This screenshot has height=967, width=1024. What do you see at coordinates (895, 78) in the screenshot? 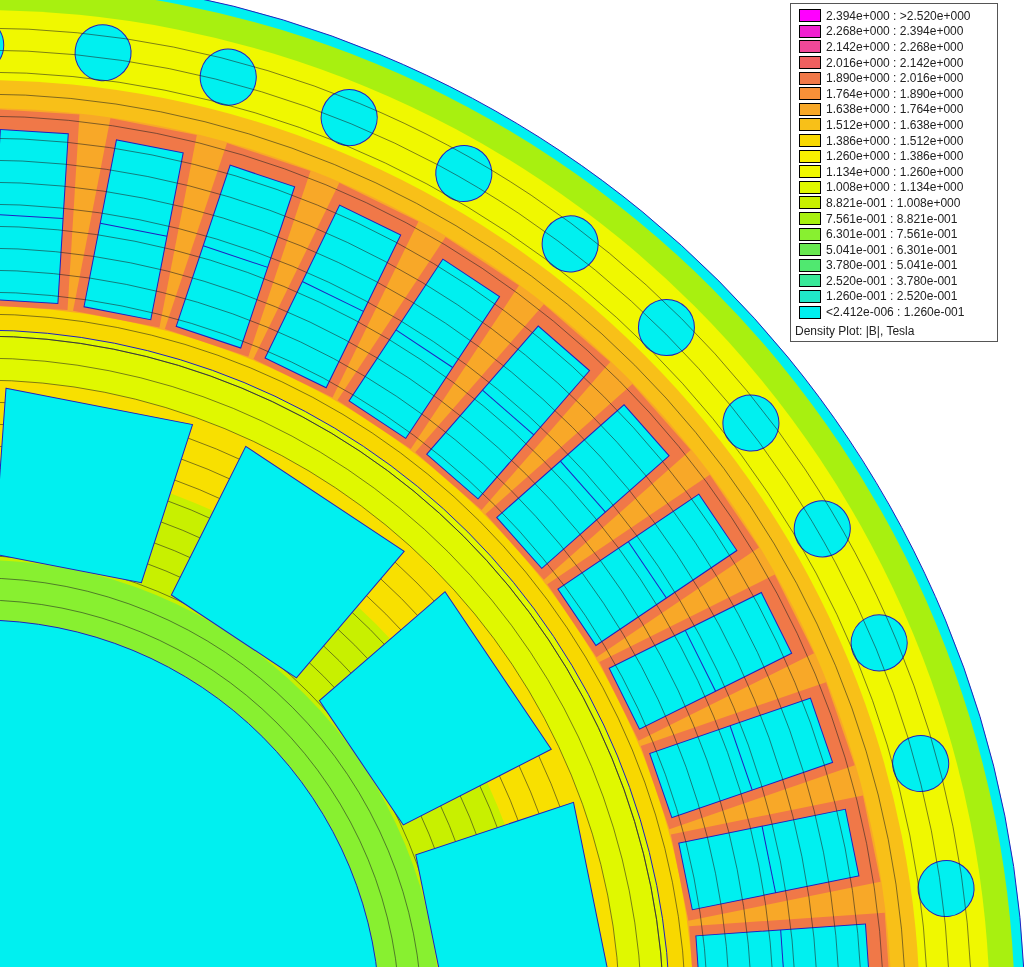
I see `legend-range-label: 1.890e+000 : 2.016e+000` at bounding box center [895, 78].